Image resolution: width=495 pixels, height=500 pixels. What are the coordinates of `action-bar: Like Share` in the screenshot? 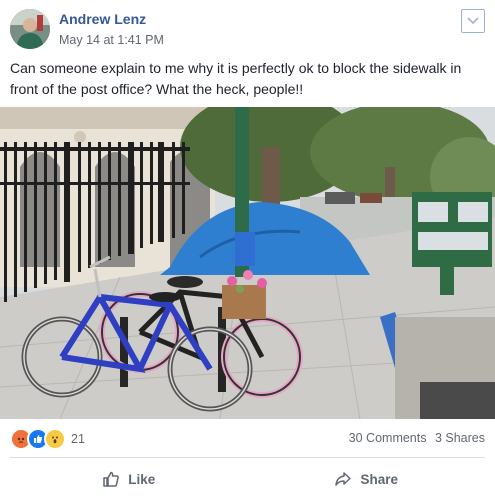 It's located at (247, 479).